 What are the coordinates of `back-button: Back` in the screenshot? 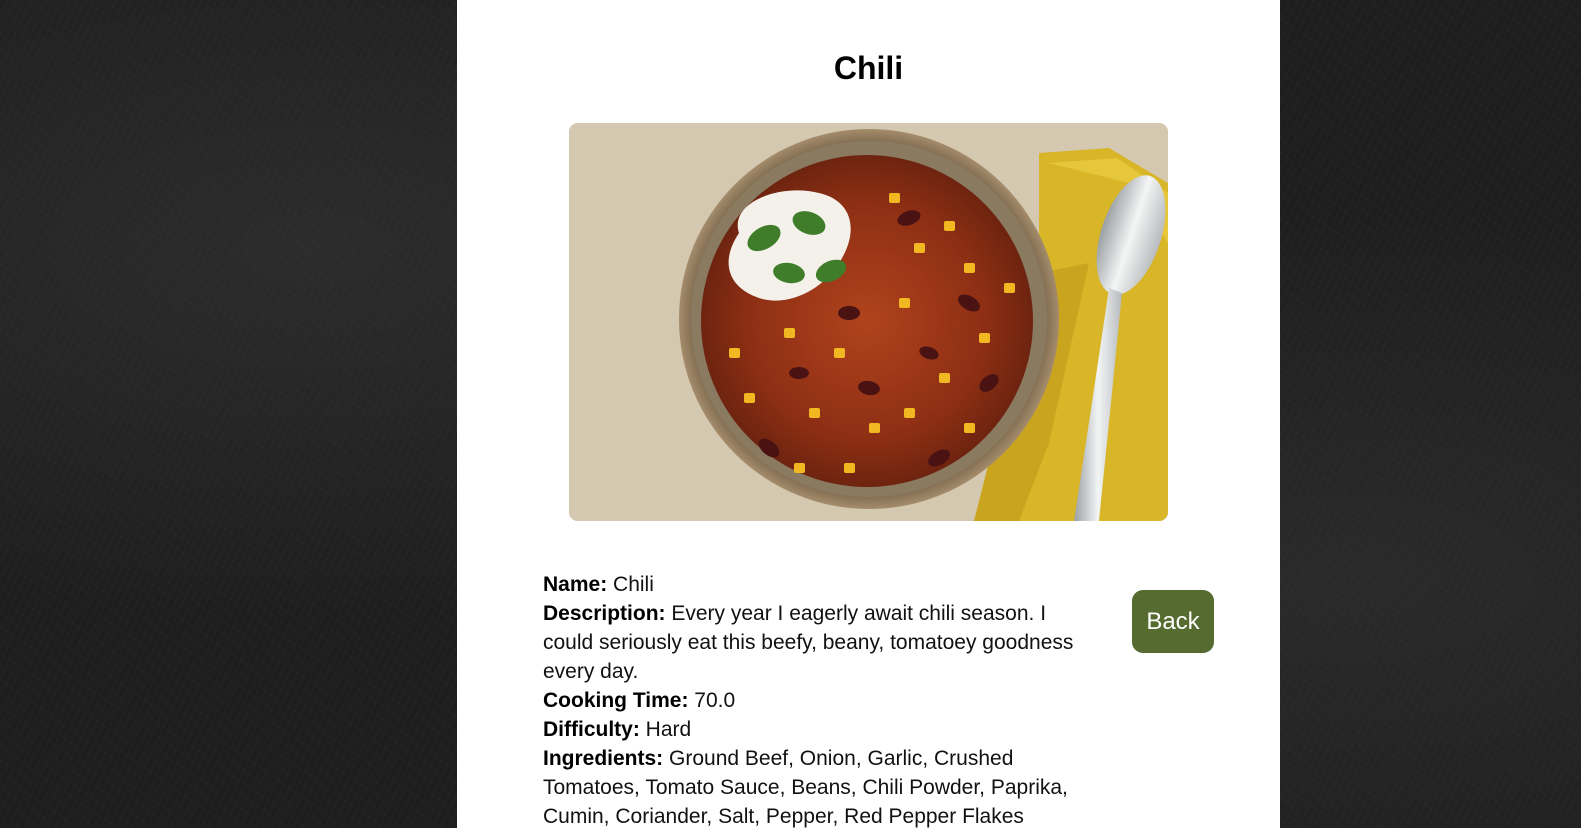 It's located at (1173, 621).